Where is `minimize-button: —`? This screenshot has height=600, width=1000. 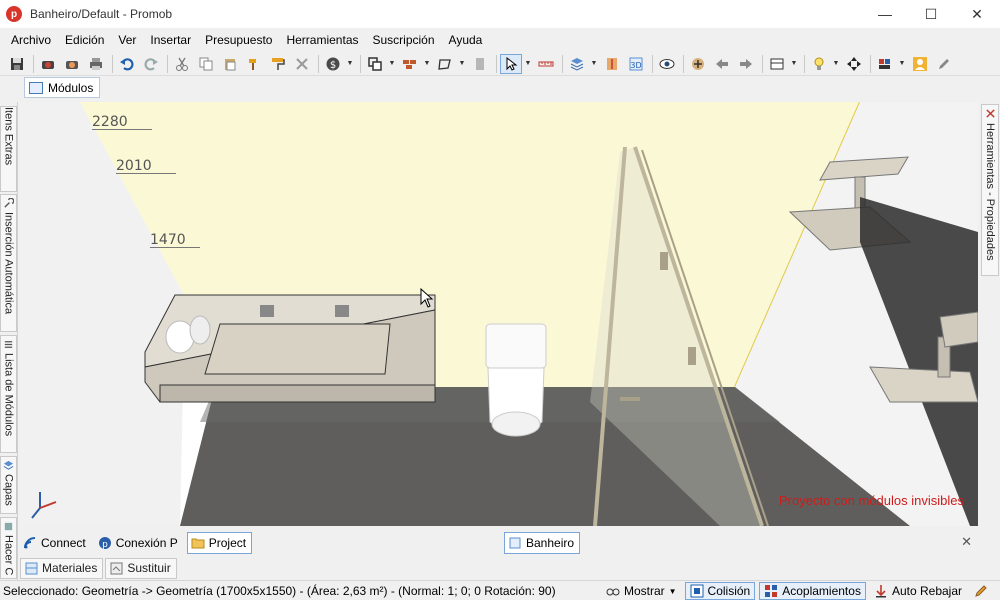 minimize-button: — is located at coordinates (885, 14).